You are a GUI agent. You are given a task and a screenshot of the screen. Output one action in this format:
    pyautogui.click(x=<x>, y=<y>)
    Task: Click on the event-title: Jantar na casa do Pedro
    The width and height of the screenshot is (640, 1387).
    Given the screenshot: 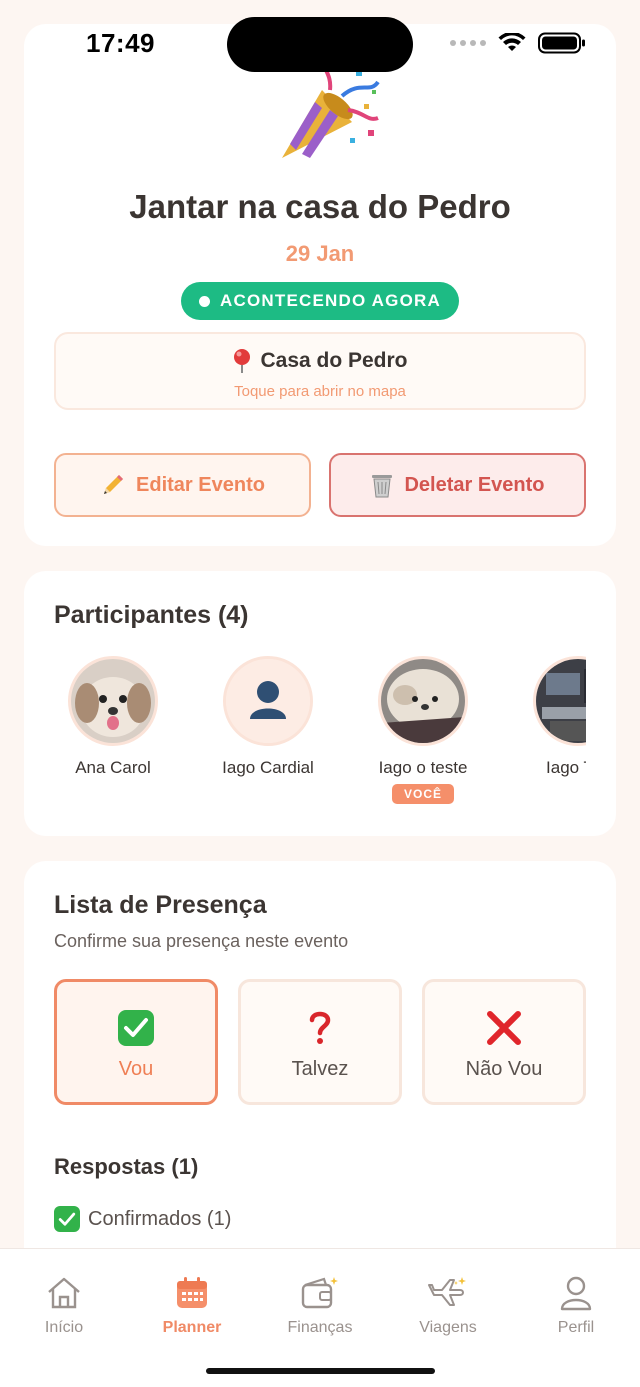 What is the action you would take?
    pyautogui.click(x=320, y=206)
    